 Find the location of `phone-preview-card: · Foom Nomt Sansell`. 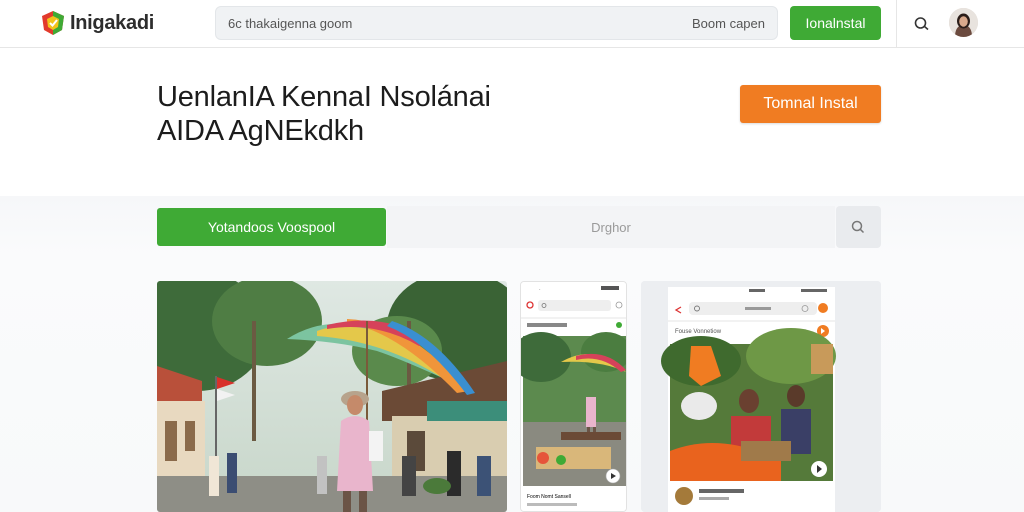

phone-preview-card: · Foom Nomt Sansell is located at coordinates (573, 396).